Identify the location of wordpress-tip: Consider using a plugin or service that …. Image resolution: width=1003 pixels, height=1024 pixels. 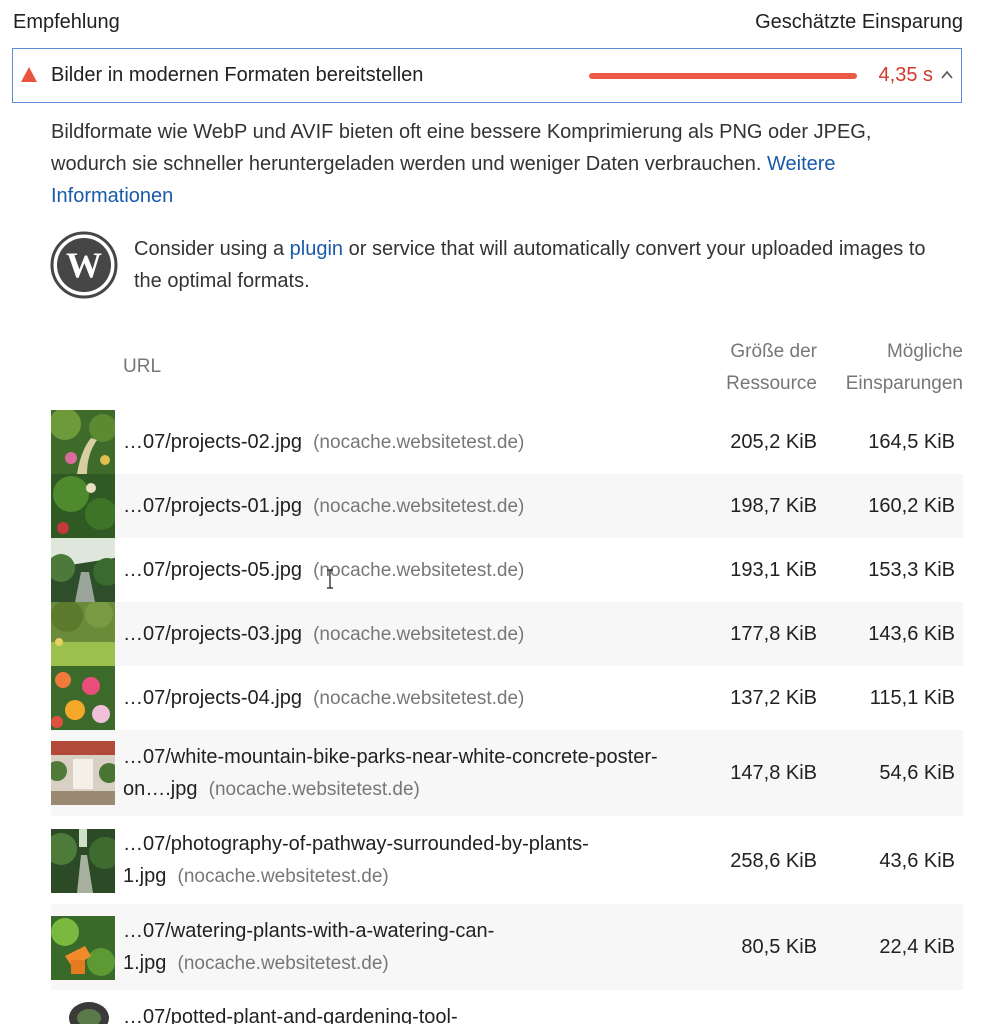
(534, 265).